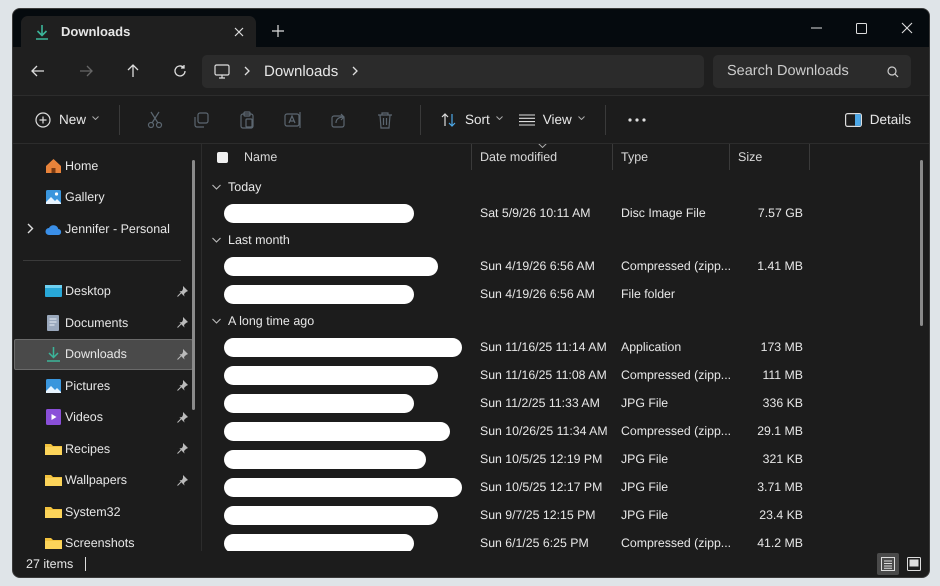 The image size is (940, 586). Describe the element at coordinates (96, 31) in the screenshot. I see `tab-title: Downloads` at that location.